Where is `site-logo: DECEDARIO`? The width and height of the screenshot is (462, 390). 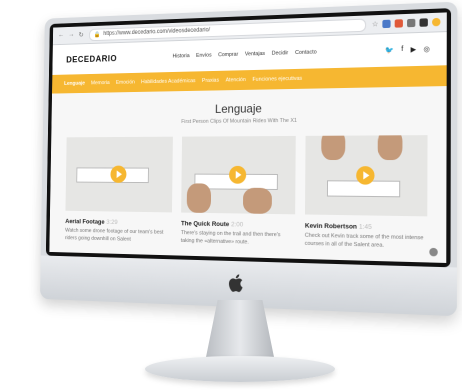
site-logo: DECEDARIO is located at coordinates (91, 58).